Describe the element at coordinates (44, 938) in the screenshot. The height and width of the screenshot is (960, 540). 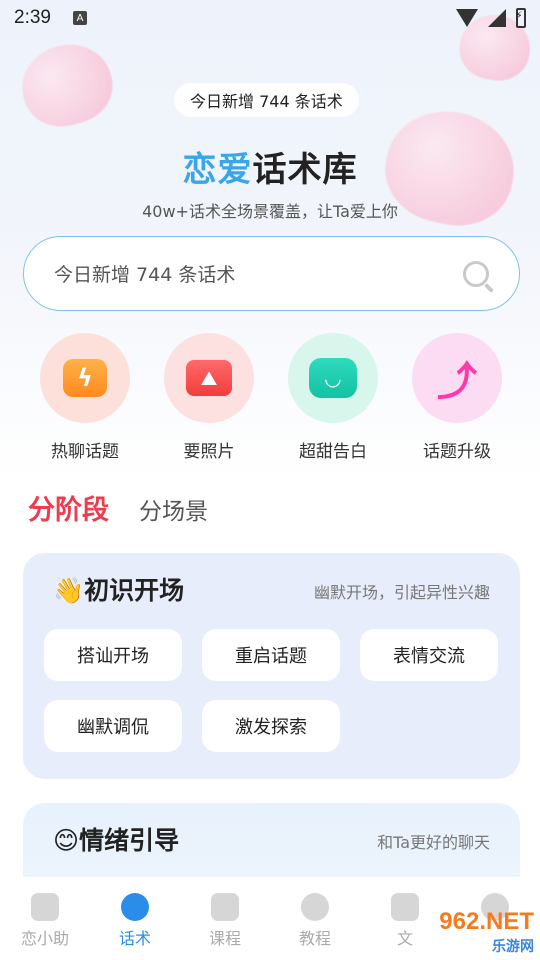
I see `tab-label: 恋小助` at that location.